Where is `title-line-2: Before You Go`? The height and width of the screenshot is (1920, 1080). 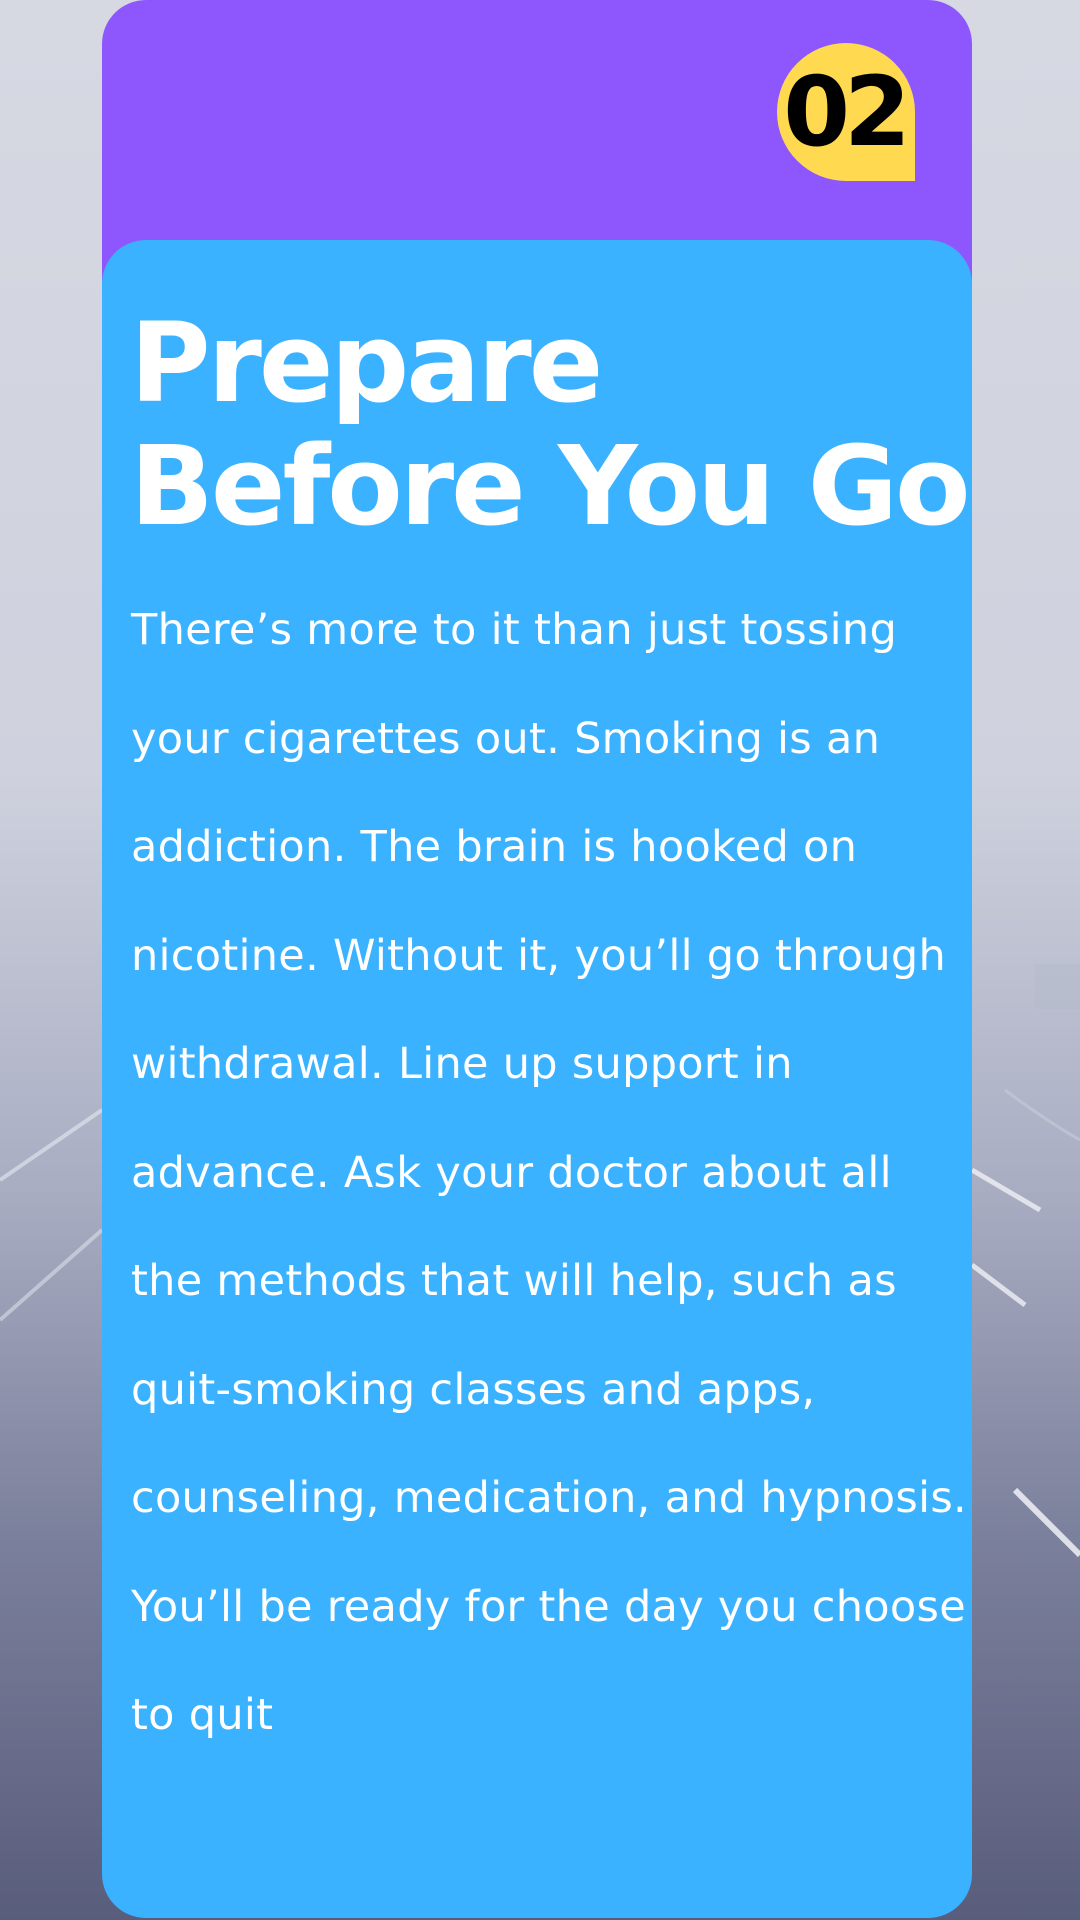 title-line-2: Before You Go is located at coordinates (550, 486).